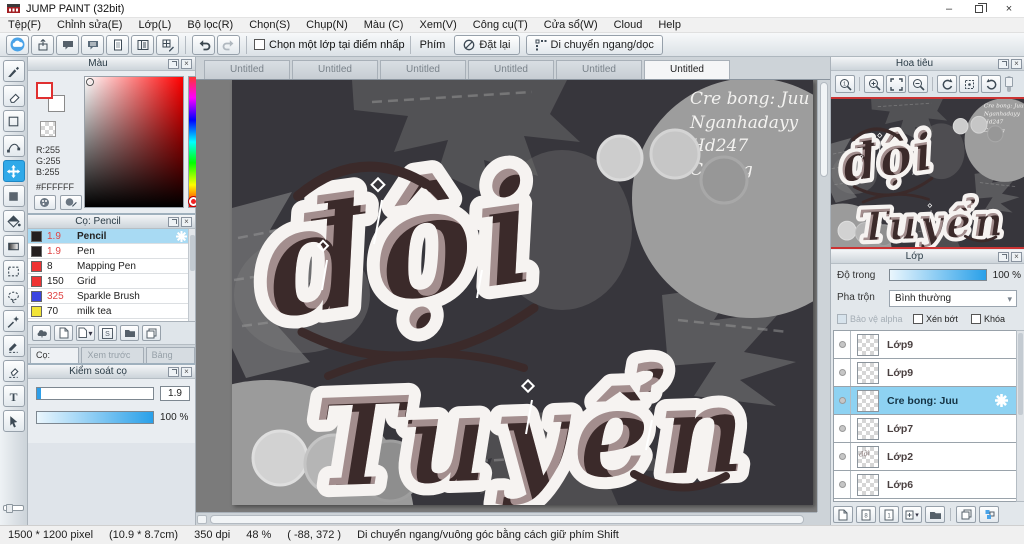  What do you see at coordinates (13, 96) in the screenshot?
I see `eraser-tool` at bounding box center [13, 96].